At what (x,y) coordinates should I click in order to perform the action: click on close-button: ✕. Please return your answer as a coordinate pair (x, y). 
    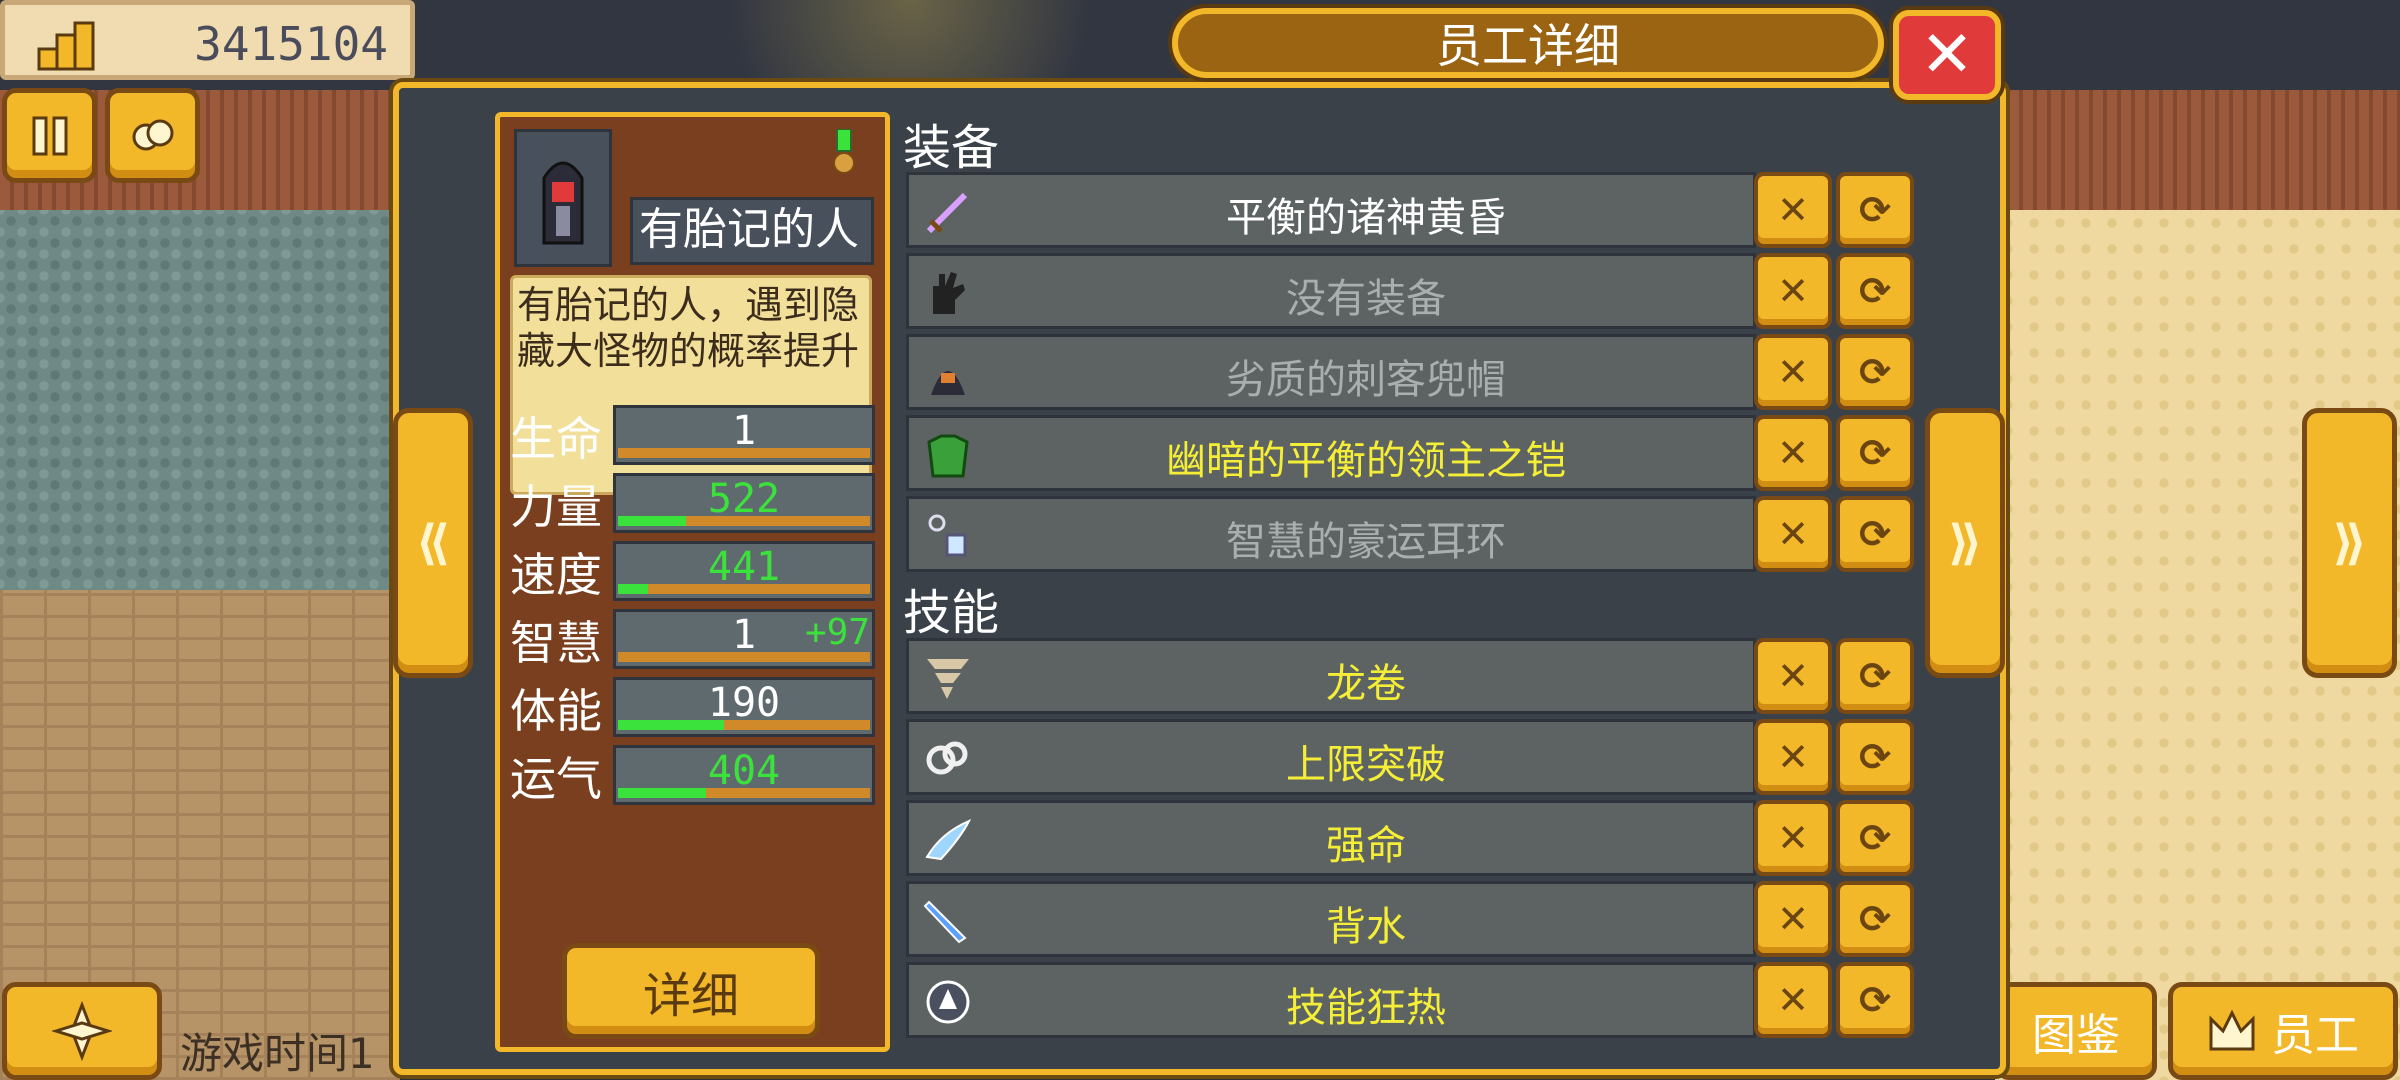
    Looking at the image, I should click on (1947, 55).